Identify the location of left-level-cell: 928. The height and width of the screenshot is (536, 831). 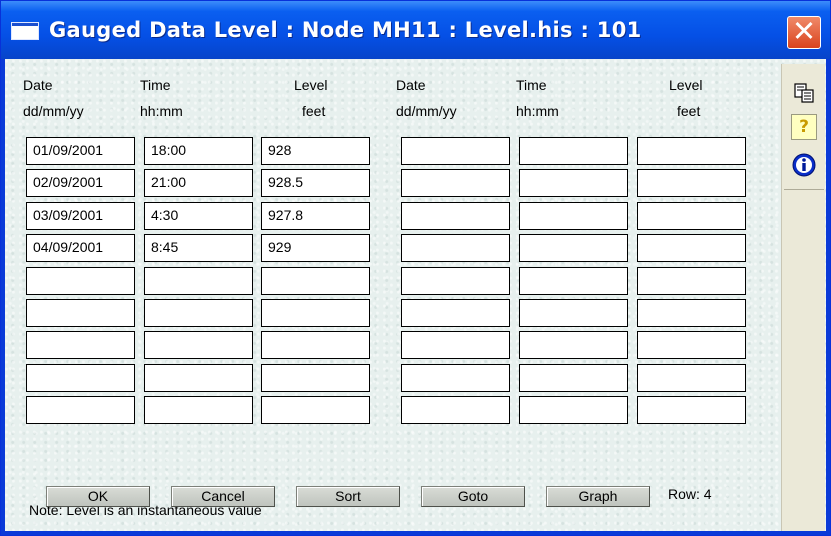
(315, 151).